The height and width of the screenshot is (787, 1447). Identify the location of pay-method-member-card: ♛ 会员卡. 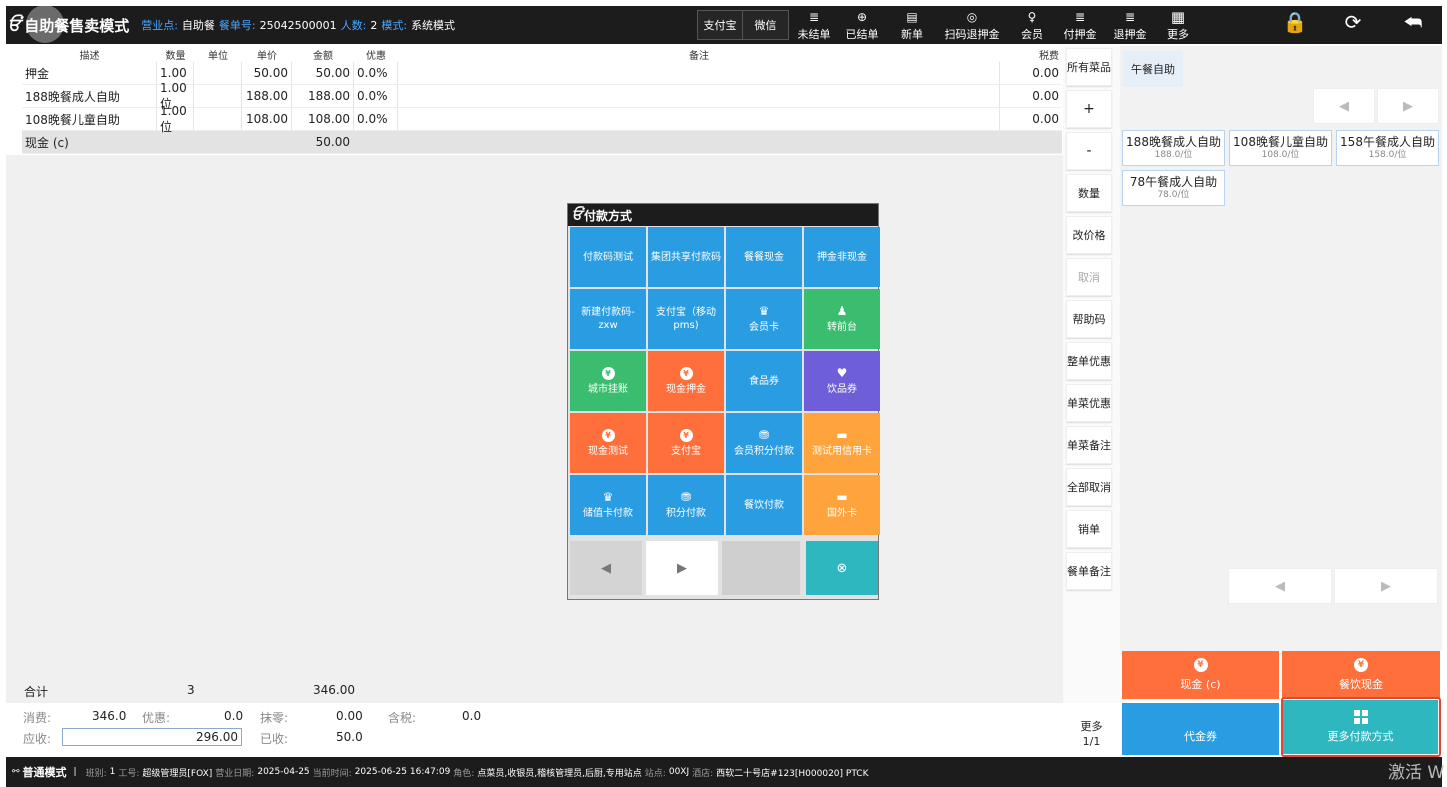
(764, 319).